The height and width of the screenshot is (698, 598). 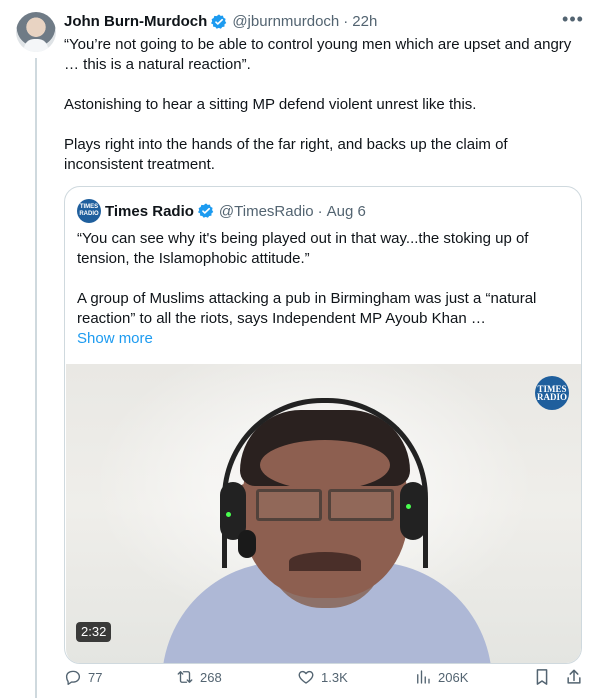 What do you see at coordinates (364, 22) in the screenshot?
I see `tweet-time: 22h` at bounding box center [364, 22].